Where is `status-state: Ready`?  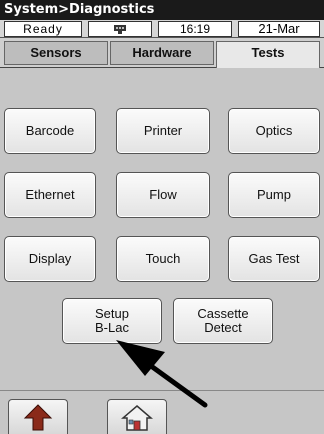
status-state: Ready is located at coordinates (43, 29).